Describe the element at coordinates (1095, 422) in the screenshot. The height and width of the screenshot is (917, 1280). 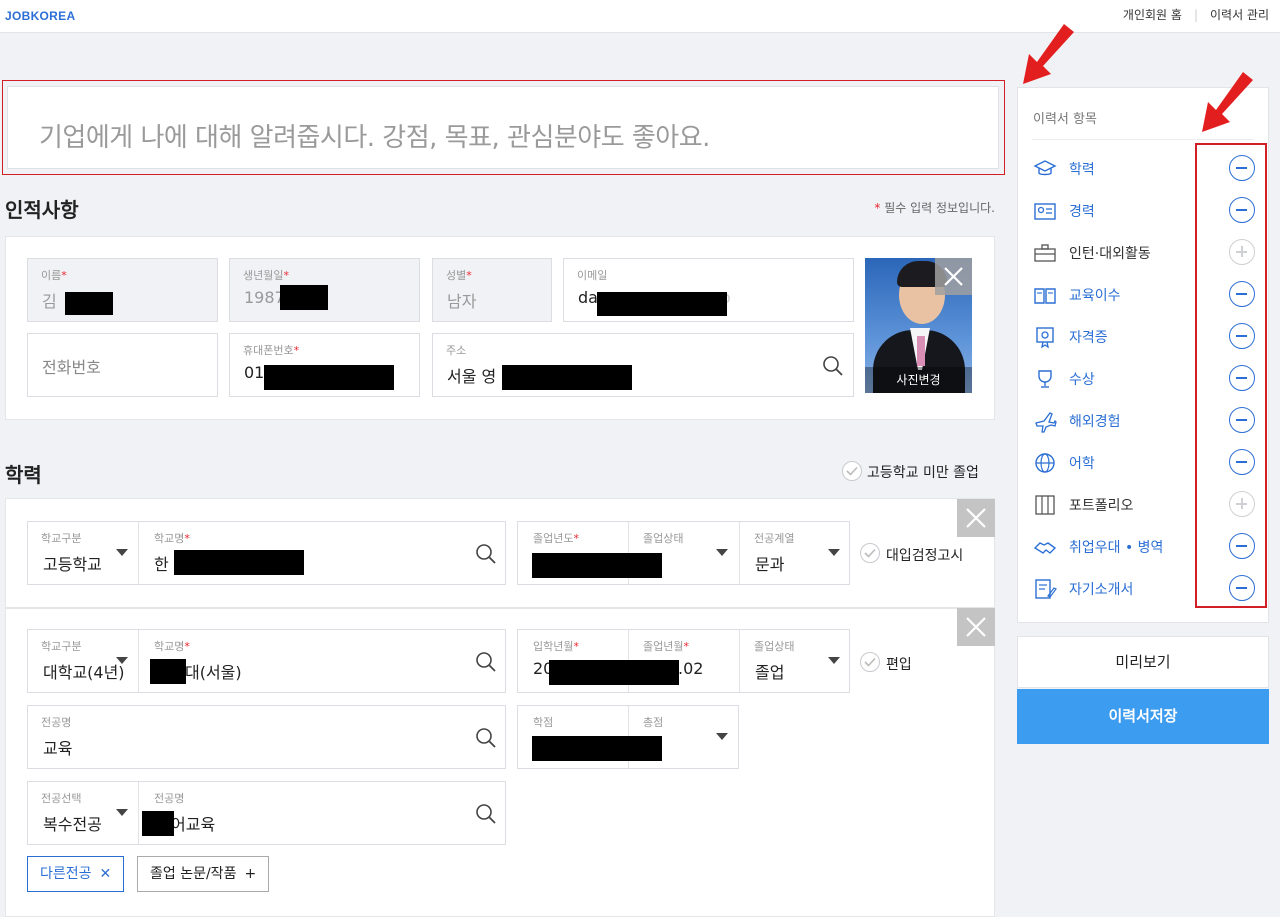
I see `sidebar-item-label: 해외경험` at that location.